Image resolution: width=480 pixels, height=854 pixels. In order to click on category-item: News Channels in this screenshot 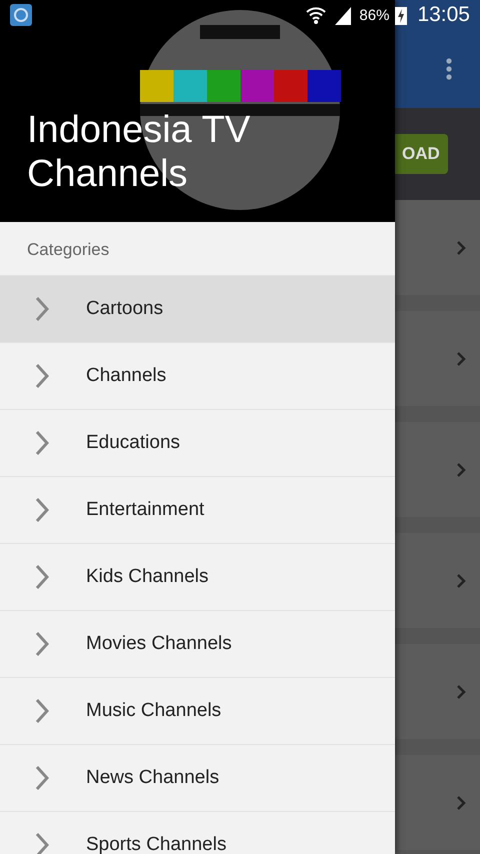, I will do `click(197, 777)`.